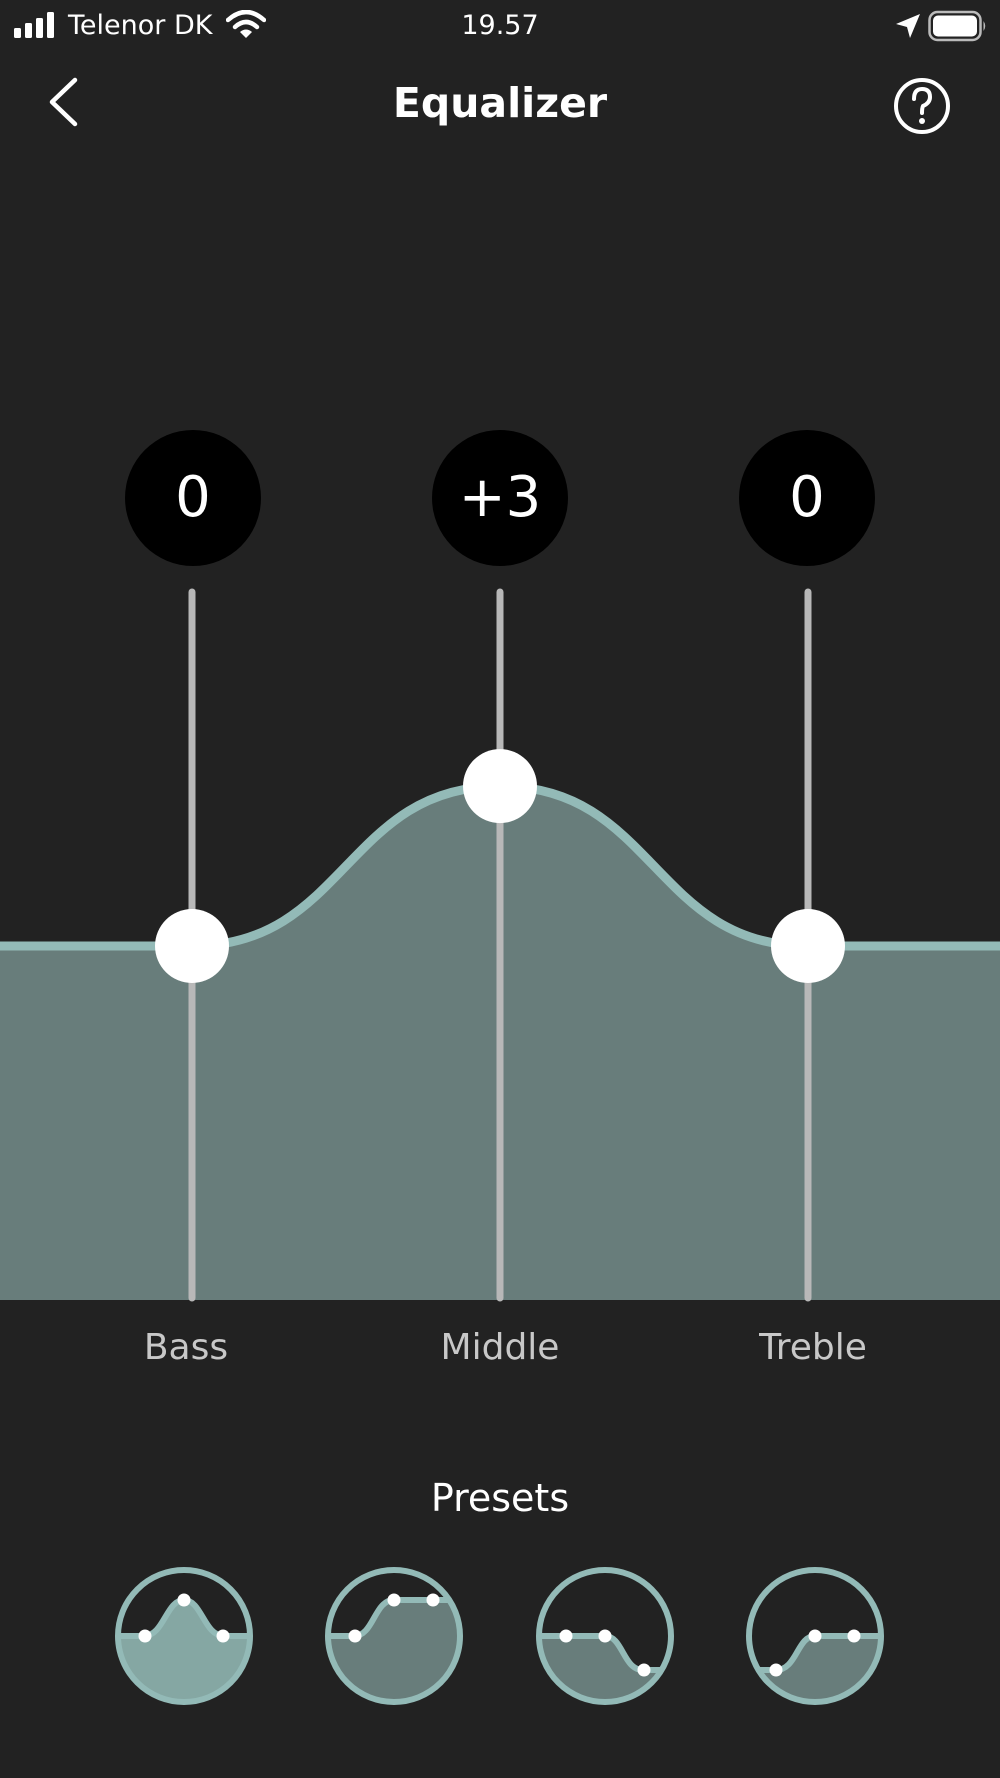 The width and height of the screenshot is (1000, 1778). I want to click on preset-middle-boost-icon, so click(184, 1636).